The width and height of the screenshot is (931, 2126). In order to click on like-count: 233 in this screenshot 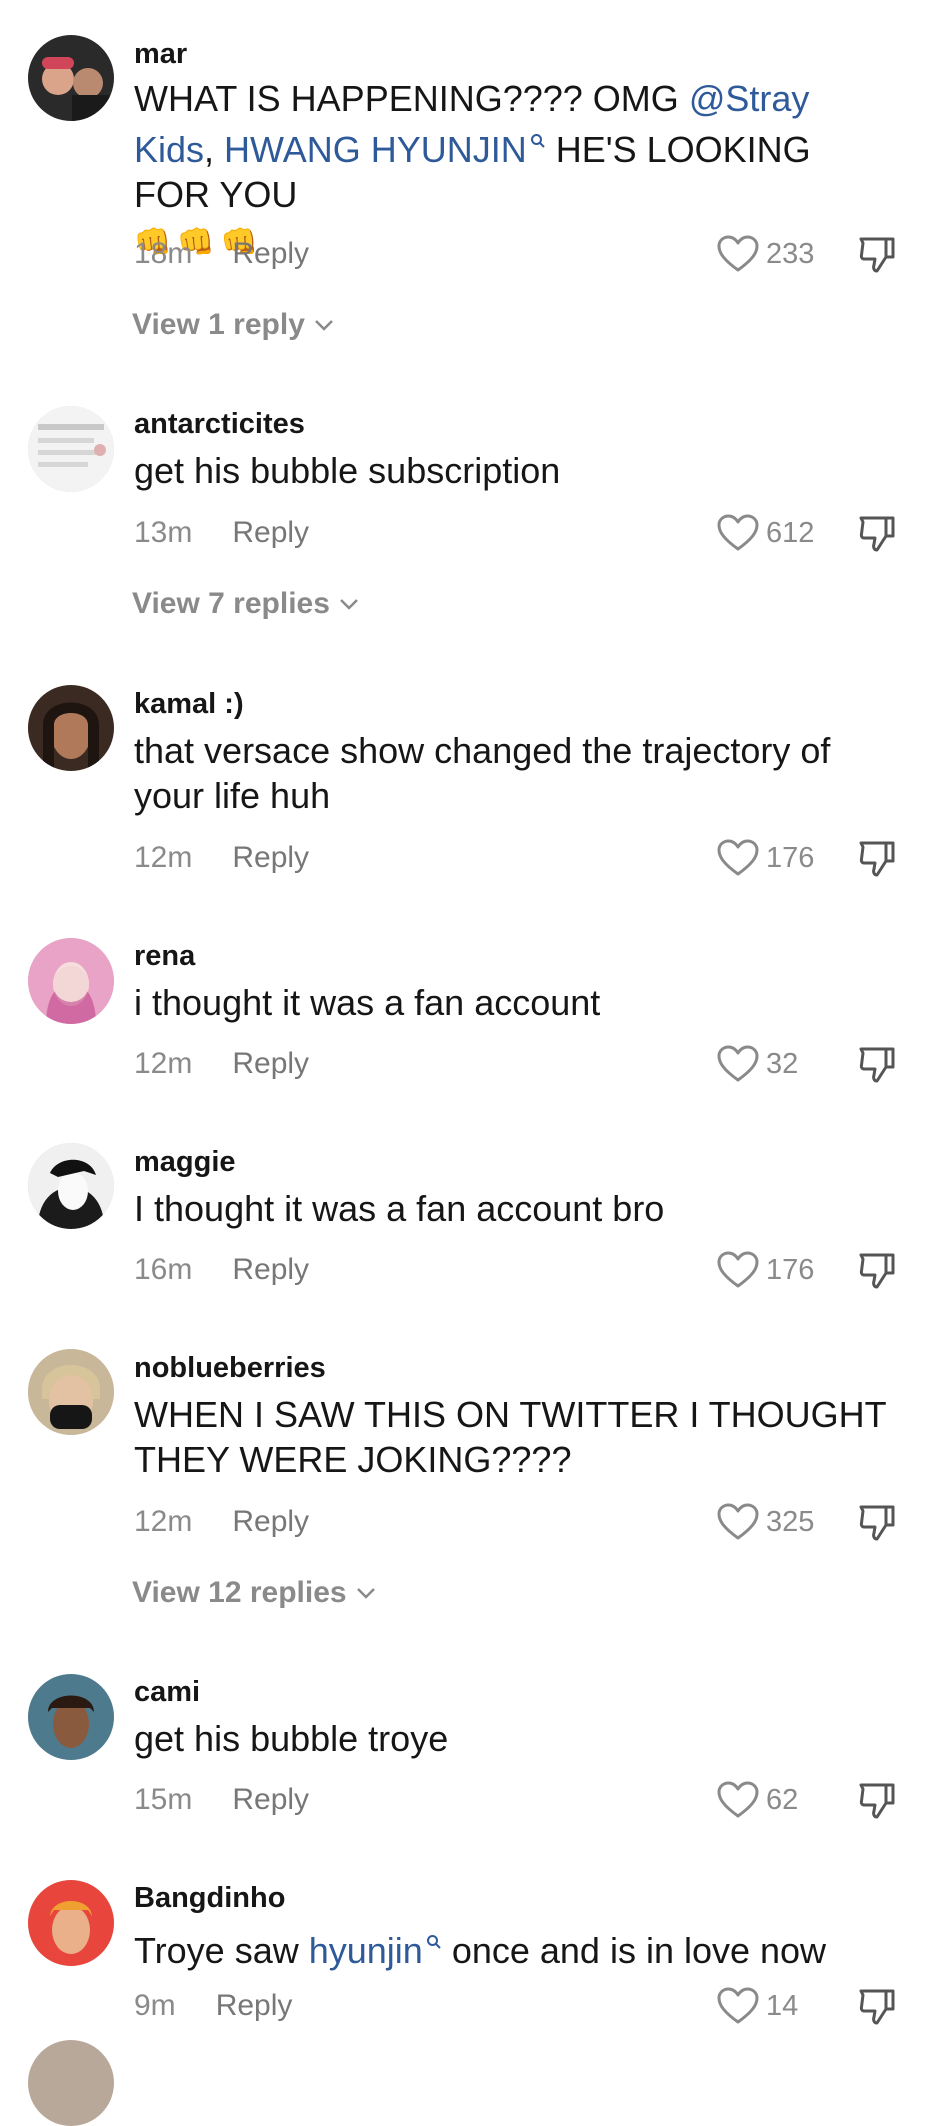, I will do `click(790, 253)`.